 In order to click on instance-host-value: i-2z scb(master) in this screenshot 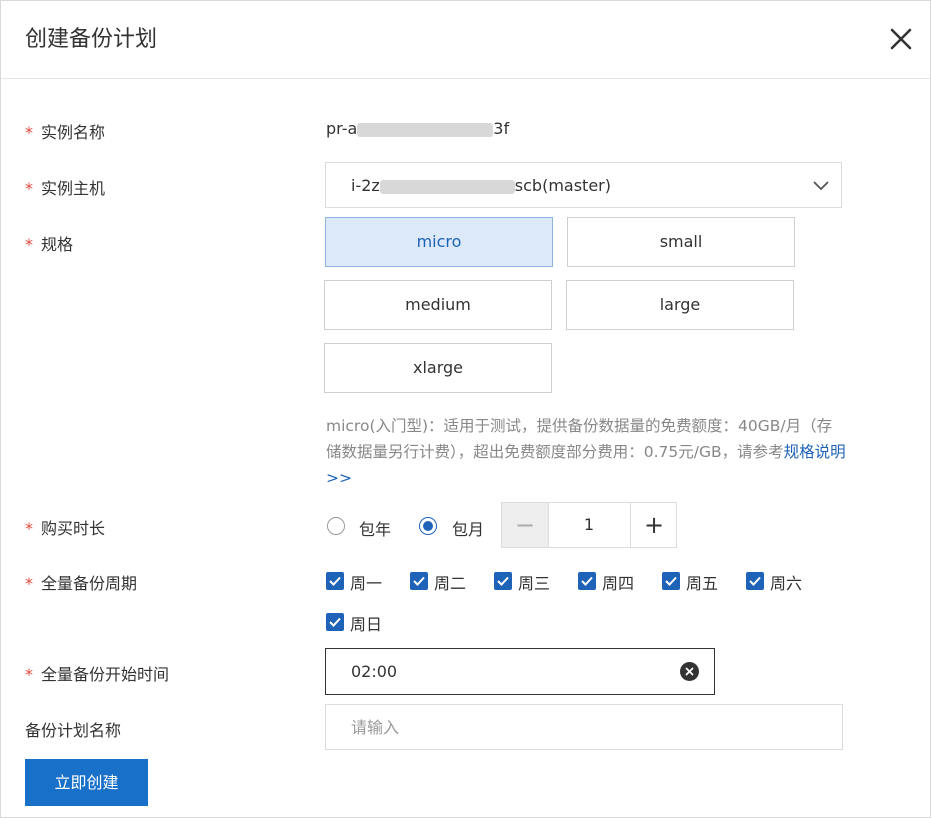, I will do `click(481, 185)`.